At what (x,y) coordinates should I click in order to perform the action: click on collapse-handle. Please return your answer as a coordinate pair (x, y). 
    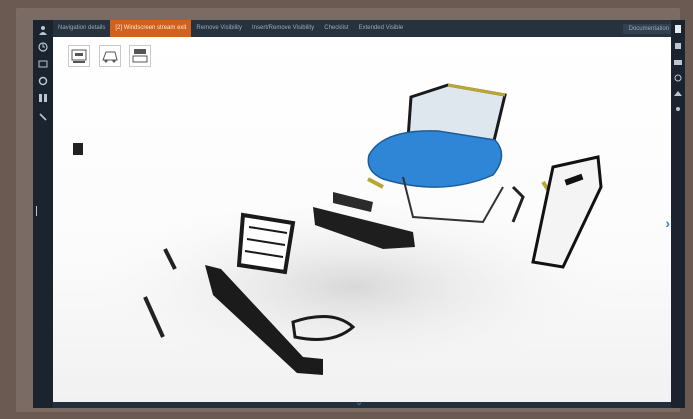
    Looking at the image, I should click on (38, 211).